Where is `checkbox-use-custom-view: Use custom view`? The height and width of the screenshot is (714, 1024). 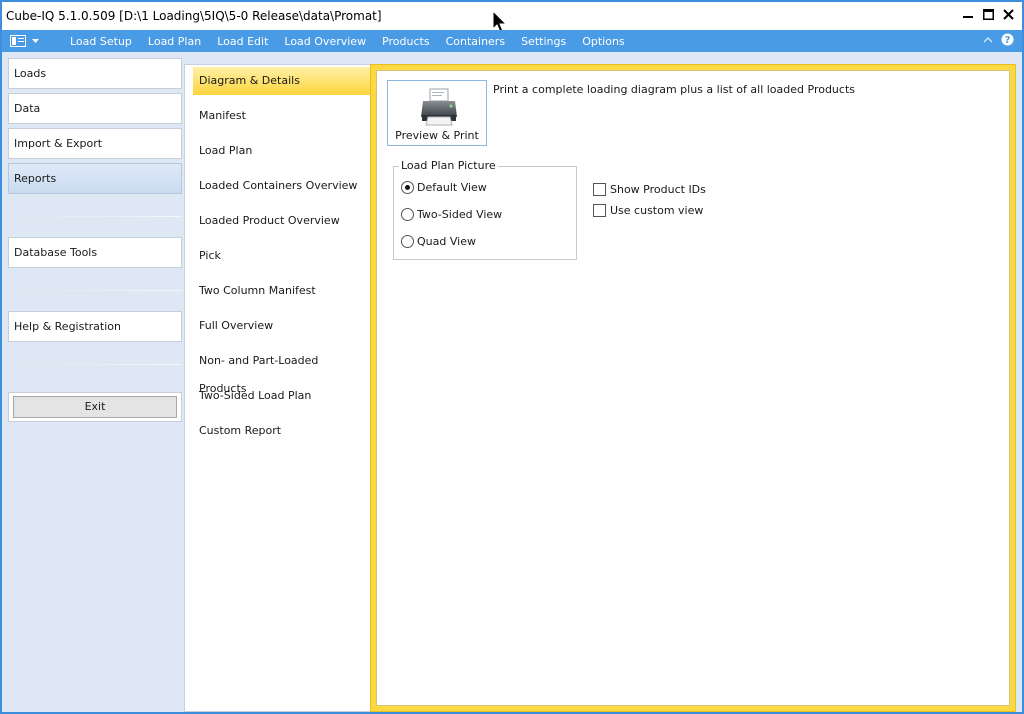 checkbox-use-custom-view: Use custom view is located at coordinates (648, 210).